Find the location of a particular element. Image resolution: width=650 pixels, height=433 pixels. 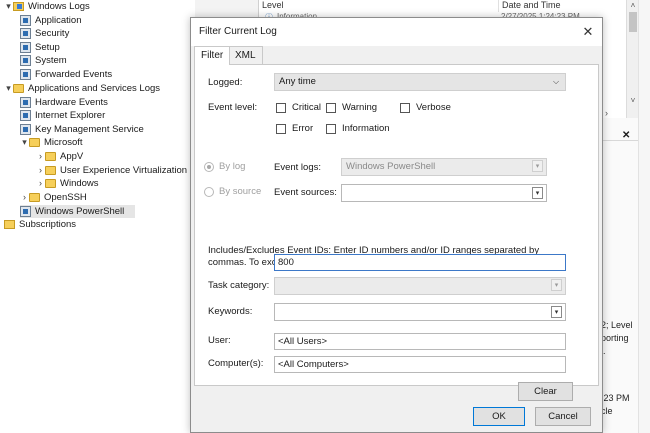

tree-item-label: Applications and Services Logs is located at coordinates (94, 88).